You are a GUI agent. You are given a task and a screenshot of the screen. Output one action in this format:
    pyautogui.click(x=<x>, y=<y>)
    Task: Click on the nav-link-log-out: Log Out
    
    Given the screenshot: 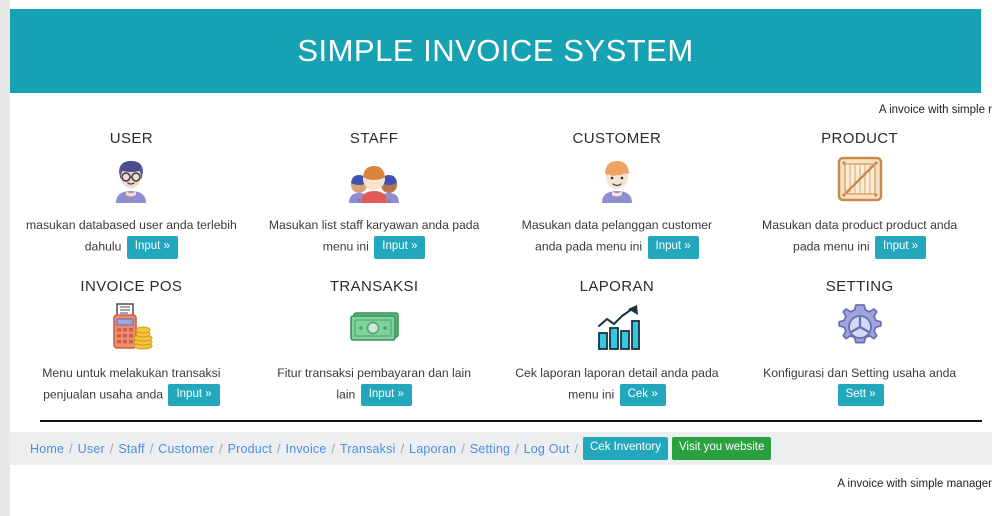 What is the action you would take?
    pyautogui.click(x=547, y=449)
    